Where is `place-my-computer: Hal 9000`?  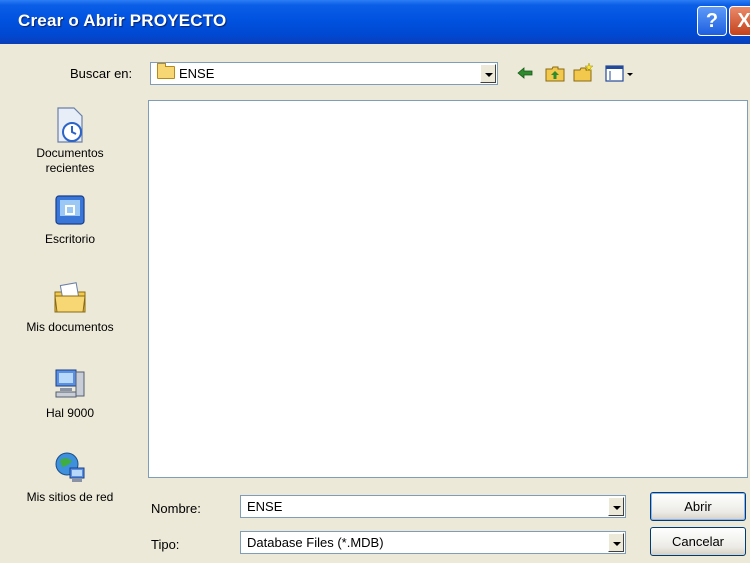
place-my-computer: Hal 9000 is located at coordinates (70, 393).